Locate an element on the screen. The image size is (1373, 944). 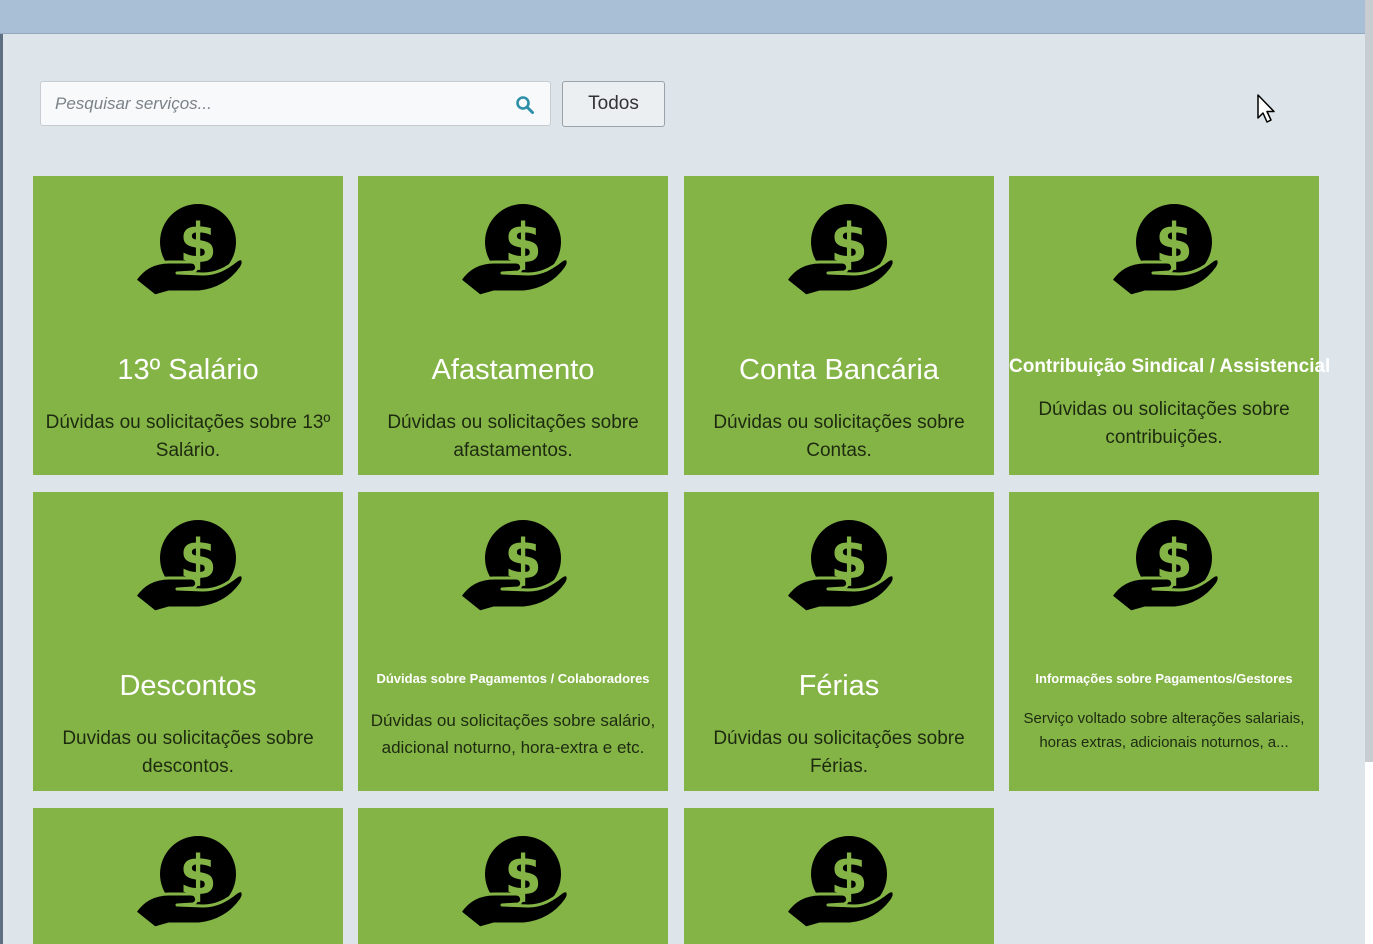
service-title: Contribuição Sindical / Assistencial is located at coordinates (1170, 366).